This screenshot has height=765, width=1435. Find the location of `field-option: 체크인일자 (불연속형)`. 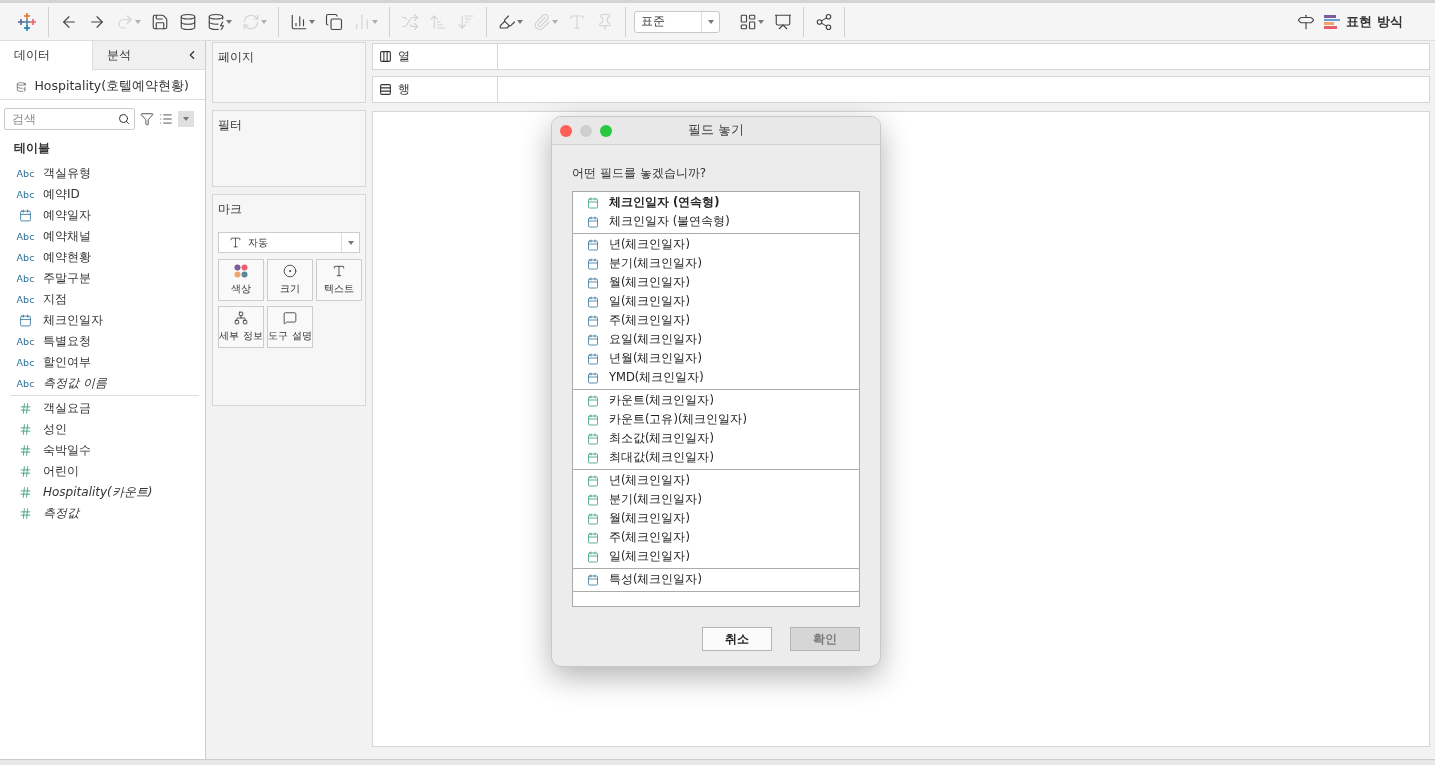

field-option: 체크인일자 (불연속형) is located at coordinates (716, 221).